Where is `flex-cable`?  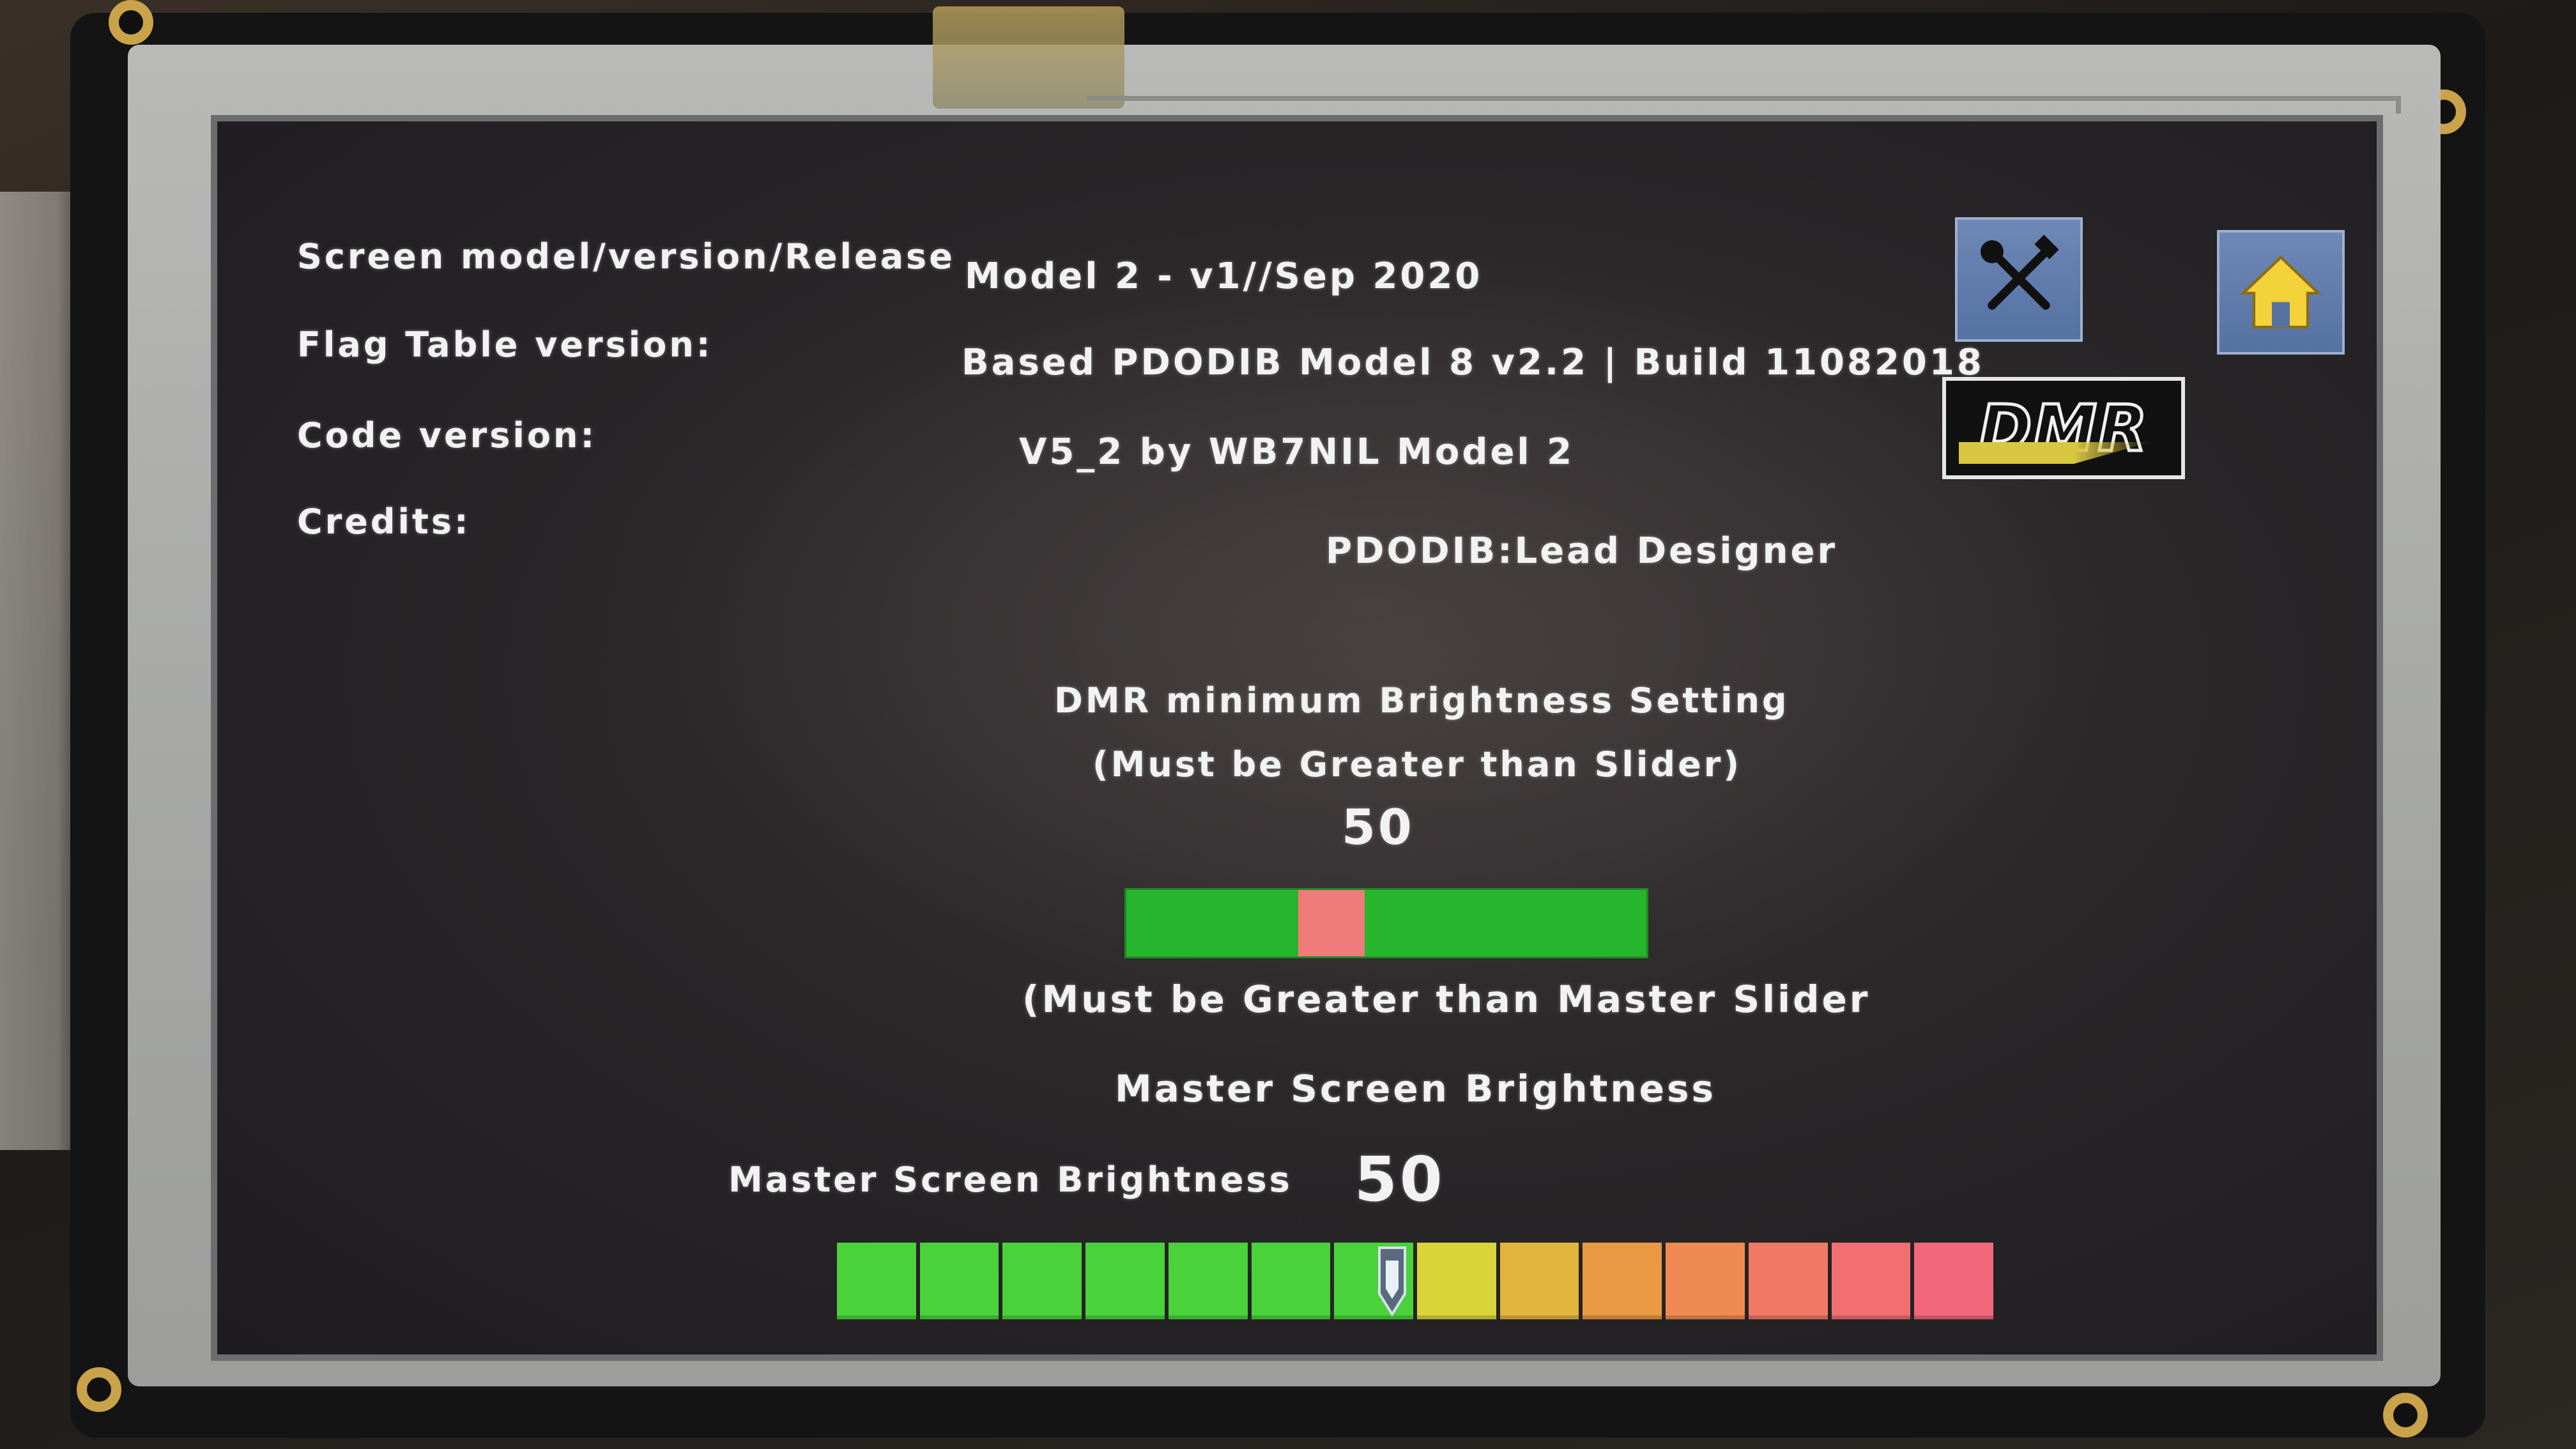 flex-cable is located at coordinates (1028, 57).